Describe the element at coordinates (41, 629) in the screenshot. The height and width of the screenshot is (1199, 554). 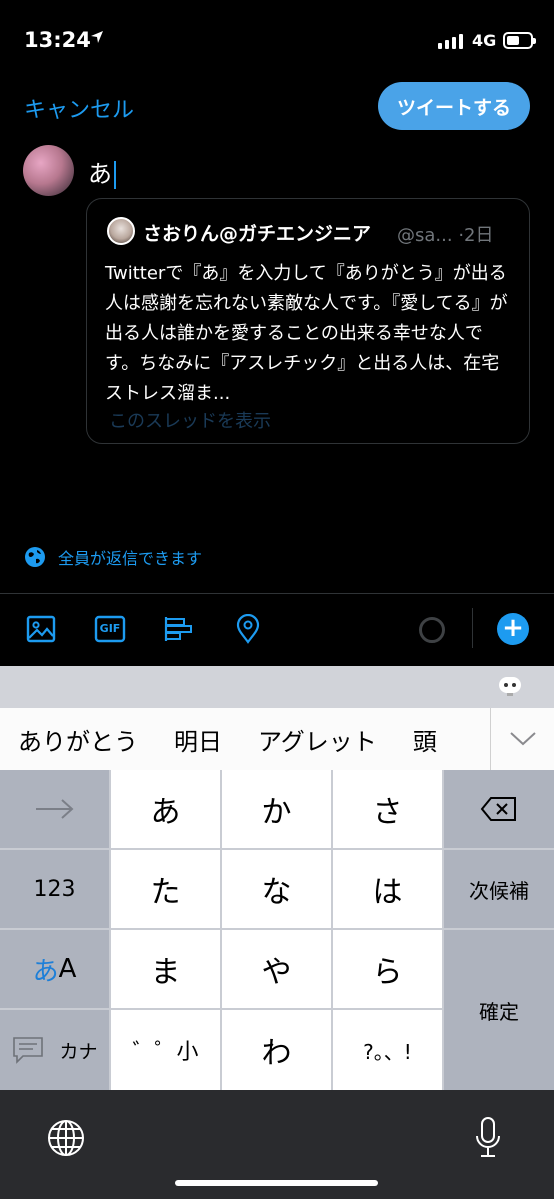
I see `image-icon` at that location.